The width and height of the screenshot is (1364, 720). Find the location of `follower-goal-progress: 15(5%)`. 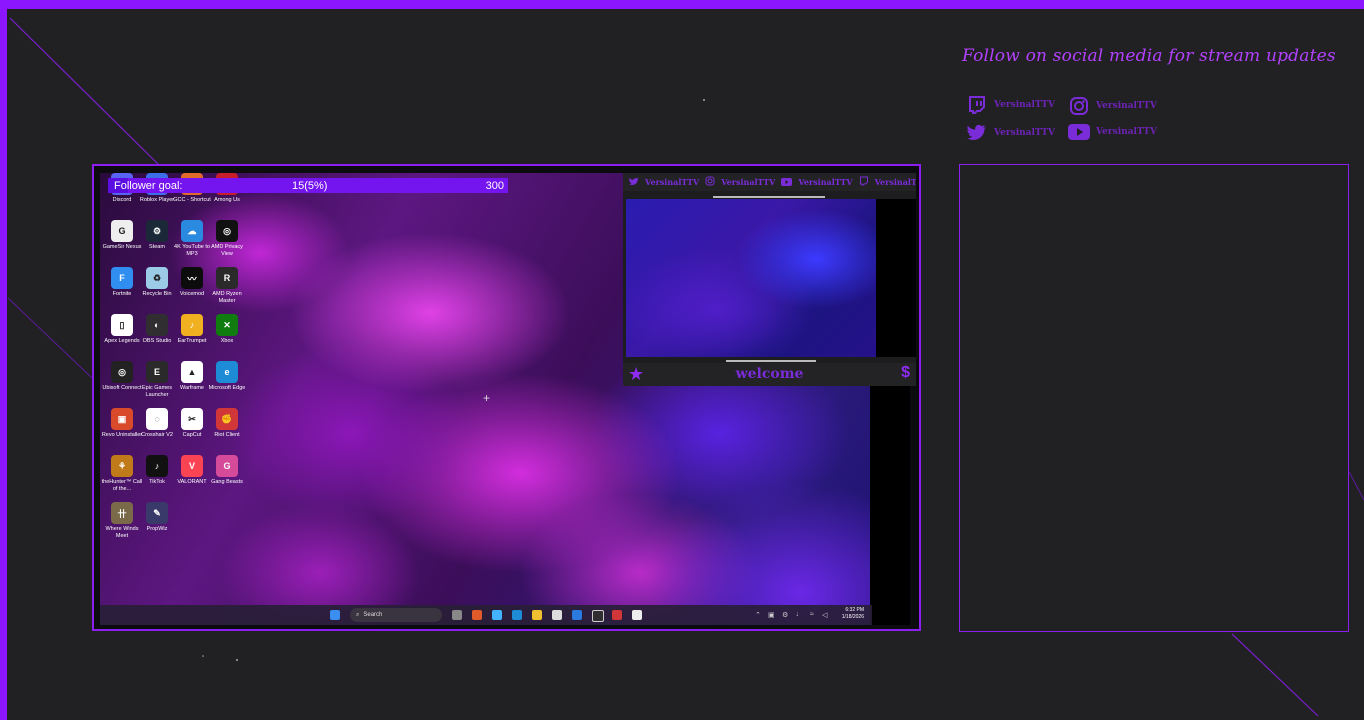

follower-goal-progress: 15(5%) is located at coordinates (310, 185).